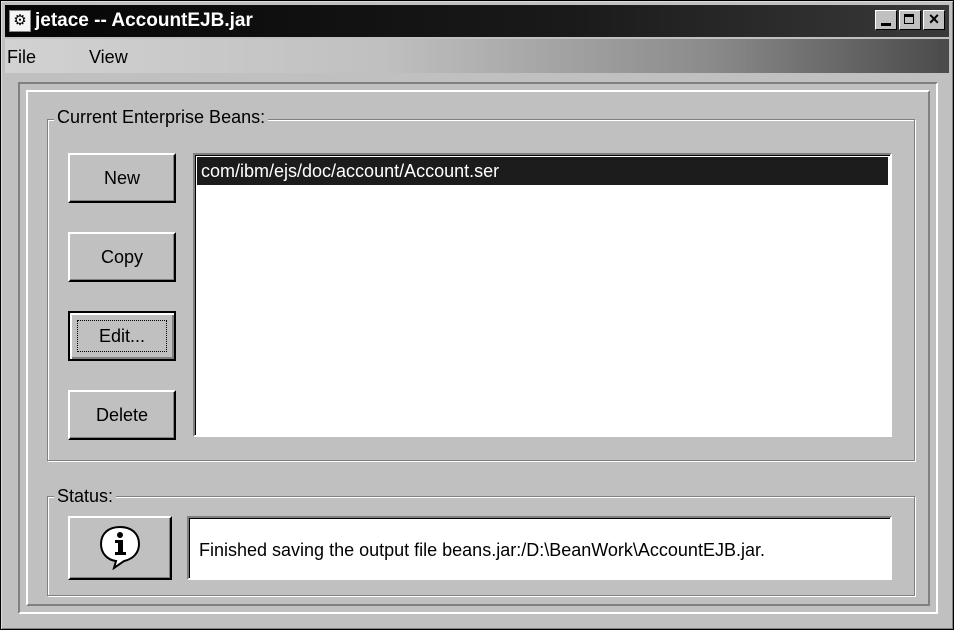 This screenshot has height=634, width=958. What do you see at coordinates (886, 20) in the screenshot?
I see `minimize-button` at bounding box center [886, 20].